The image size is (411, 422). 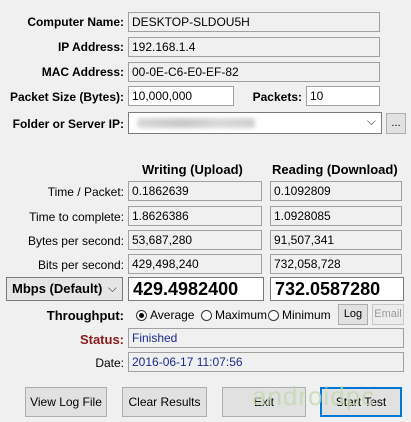 What do you see at coordinates (101, 339) in the screenshot?
I see `status-label: Status:` at bounding box center [101, 339].